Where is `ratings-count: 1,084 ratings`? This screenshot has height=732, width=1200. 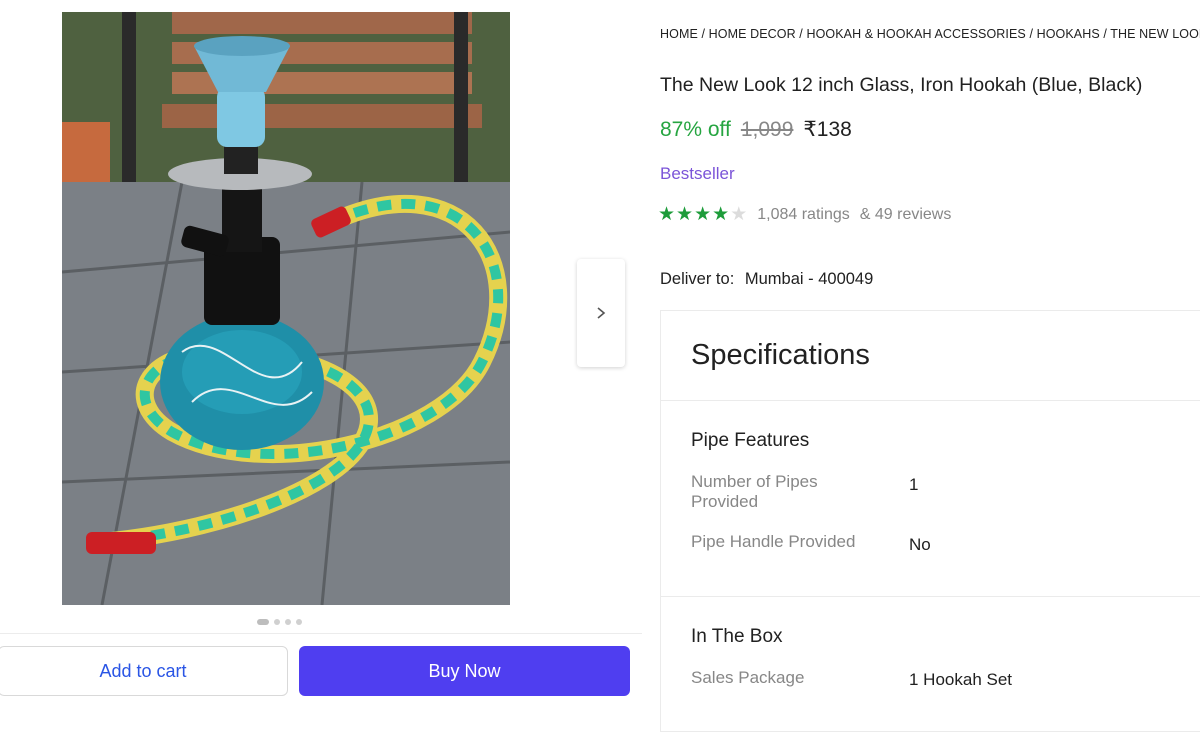 ratings-count: 1,084 ratings is located at coordinates (803, 215).